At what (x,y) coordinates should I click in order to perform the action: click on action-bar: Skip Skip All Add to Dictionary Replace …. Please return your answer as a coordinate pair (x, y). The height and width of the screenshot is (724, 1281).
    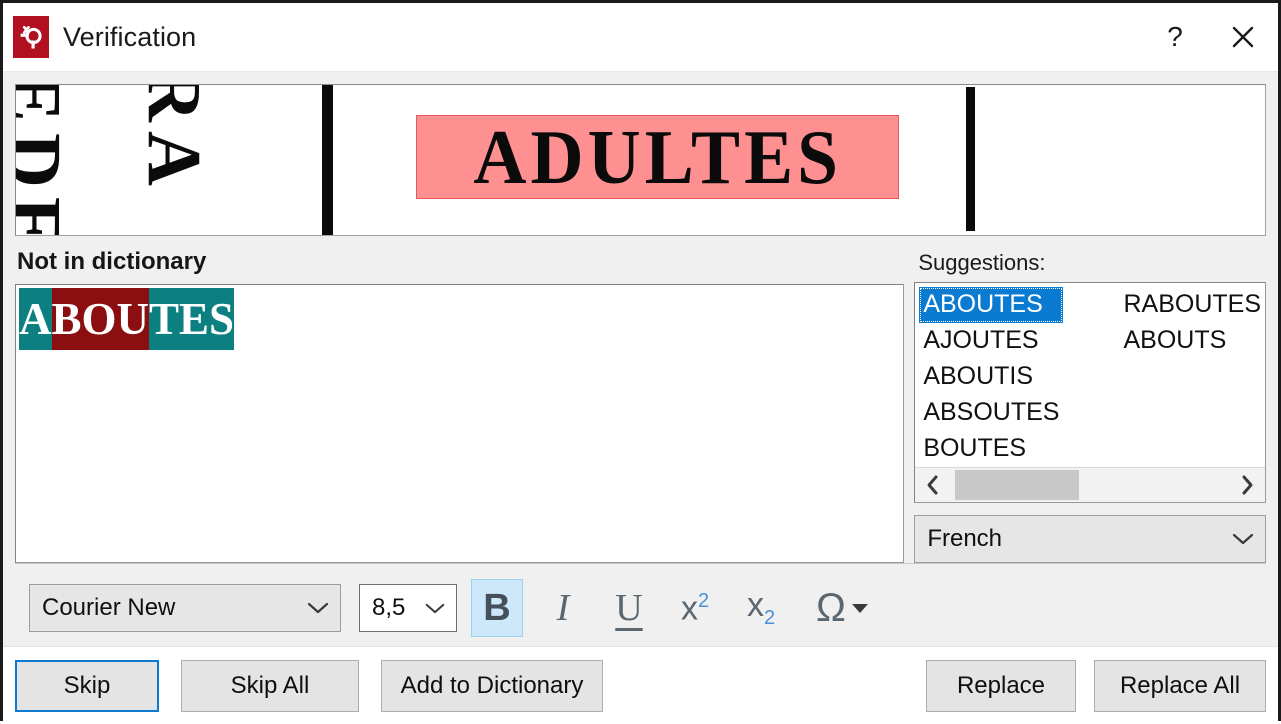
    Looking at the image, I should click on (640, 685).